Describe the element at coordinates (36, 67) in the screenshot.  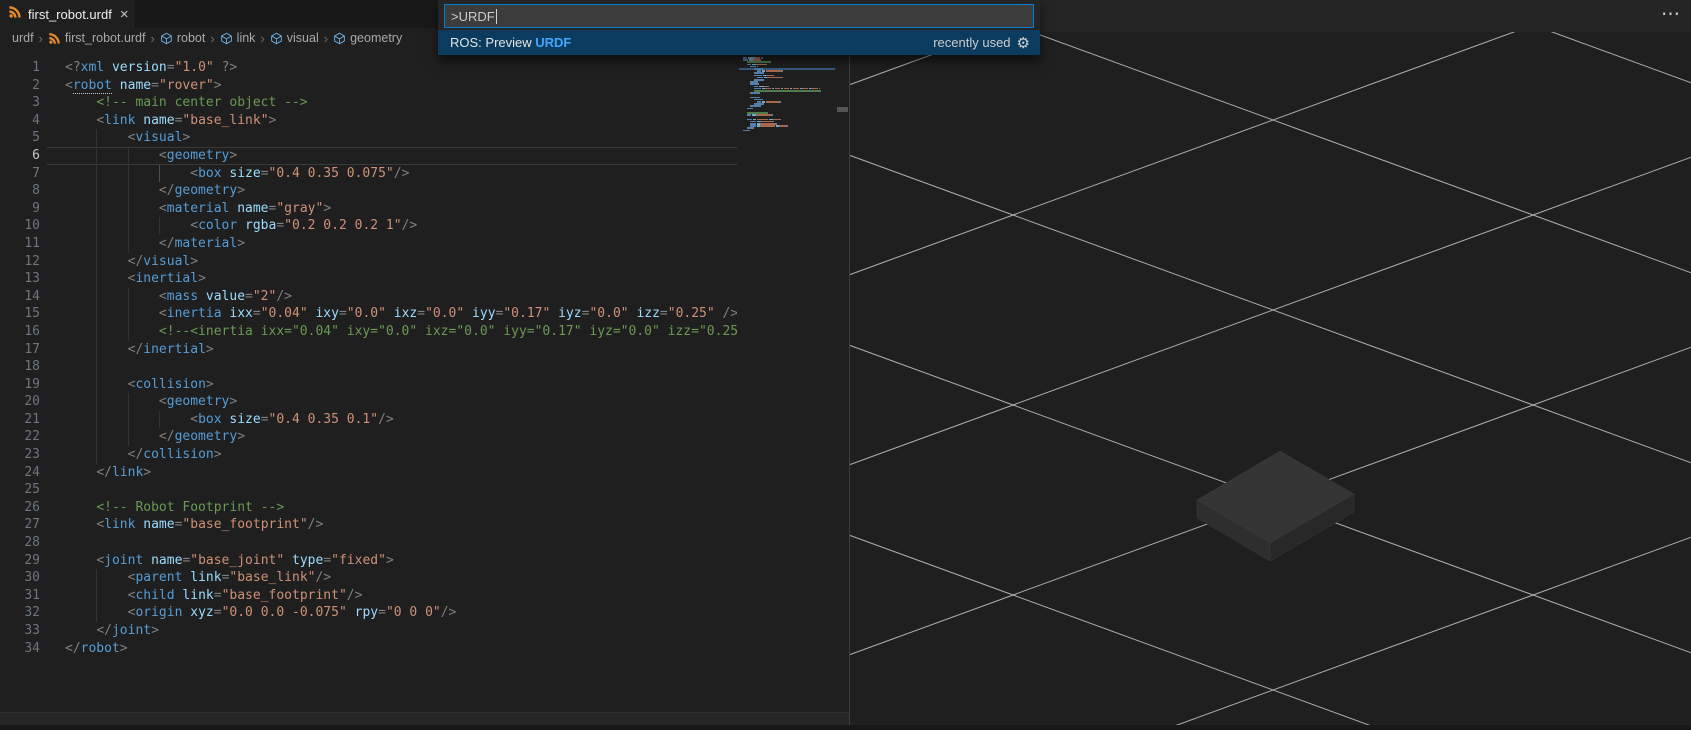
I see `line-number: 1` at that location.